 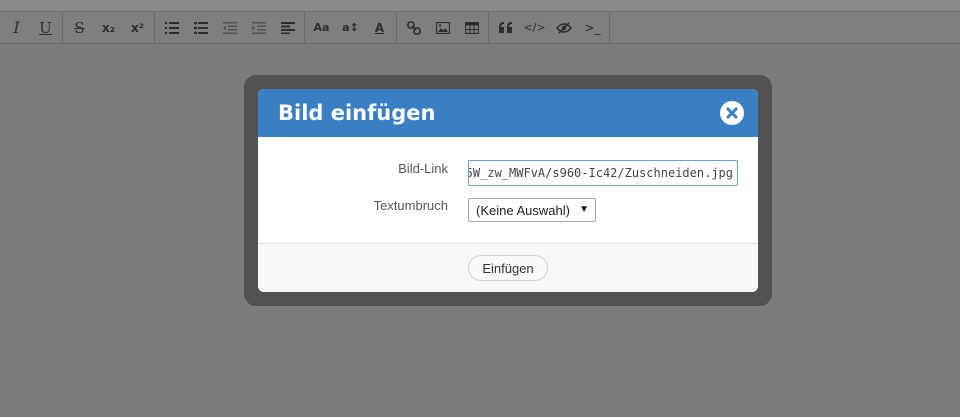 I want to click on code-button: </>, so click(x=534, y=28).